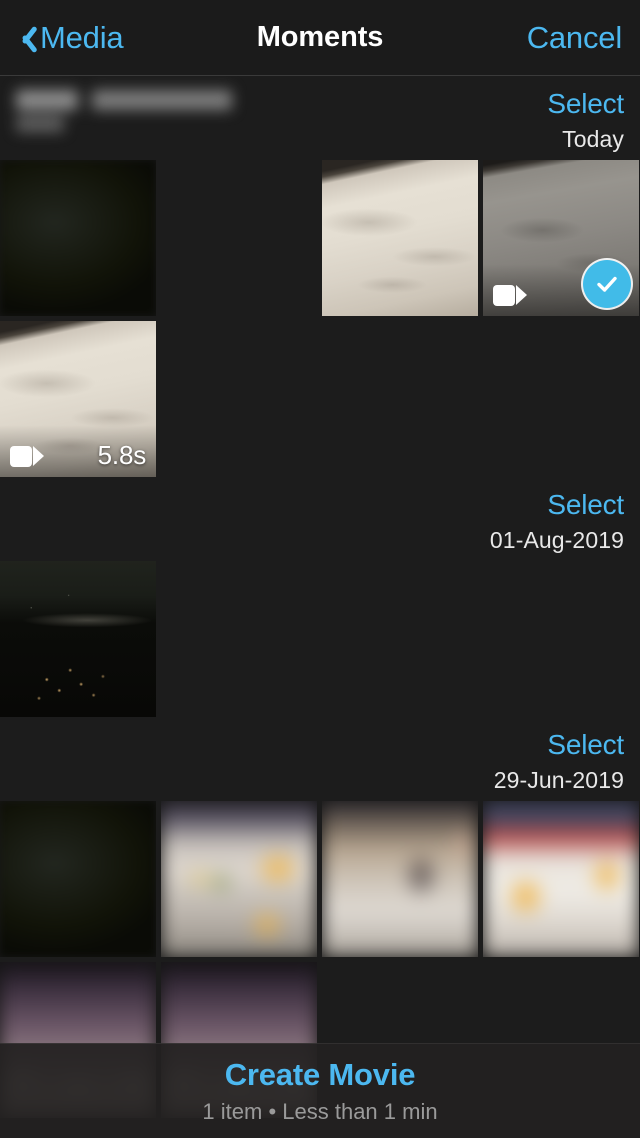 The width and height of the screenshot is (640, 1138). What do you see at coordinates (574, 38) in the screenshot?
I see `cancel-button: Cancel` at bounding box center [574, 38].